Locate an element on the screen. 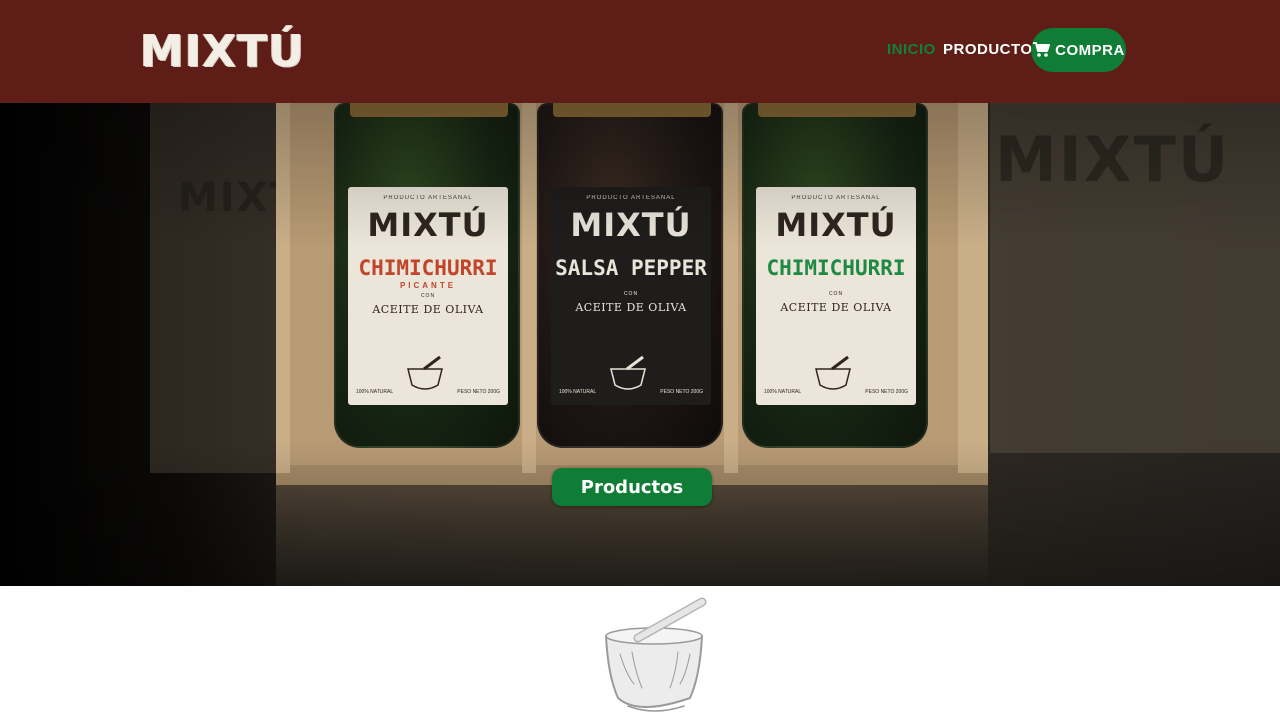 Image resolution: width=1280 pixels, height=720 pixels. productos-cta-button: Productos is located at coordinates (632, 487).